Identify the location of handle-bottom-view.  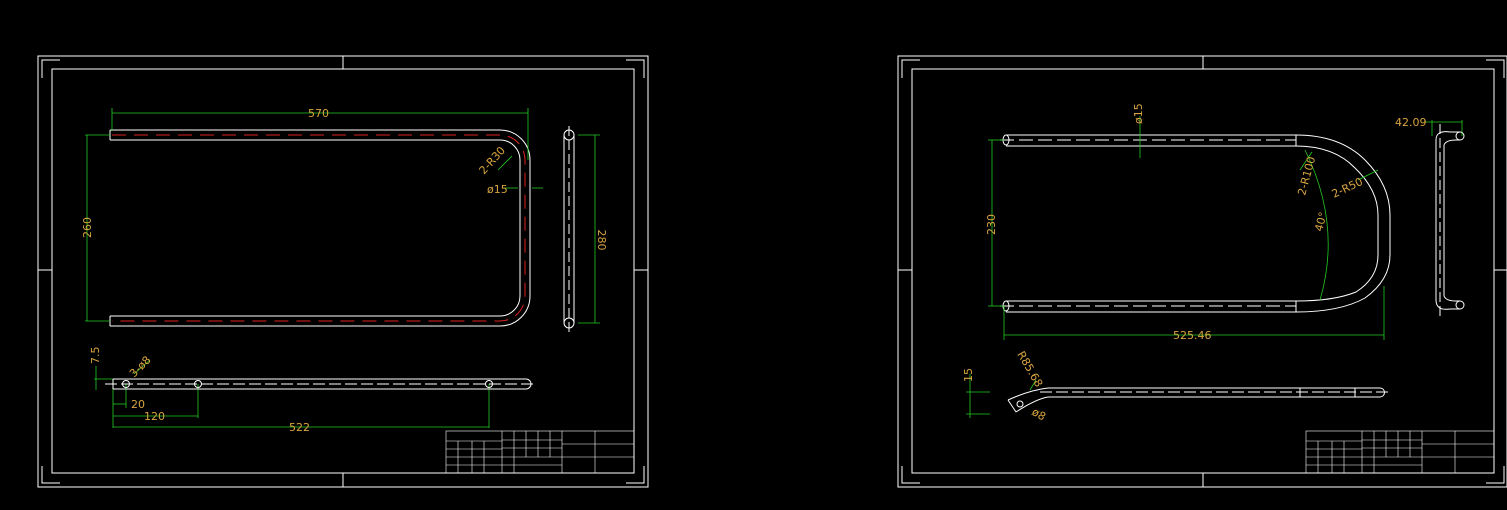
(1197, 400).